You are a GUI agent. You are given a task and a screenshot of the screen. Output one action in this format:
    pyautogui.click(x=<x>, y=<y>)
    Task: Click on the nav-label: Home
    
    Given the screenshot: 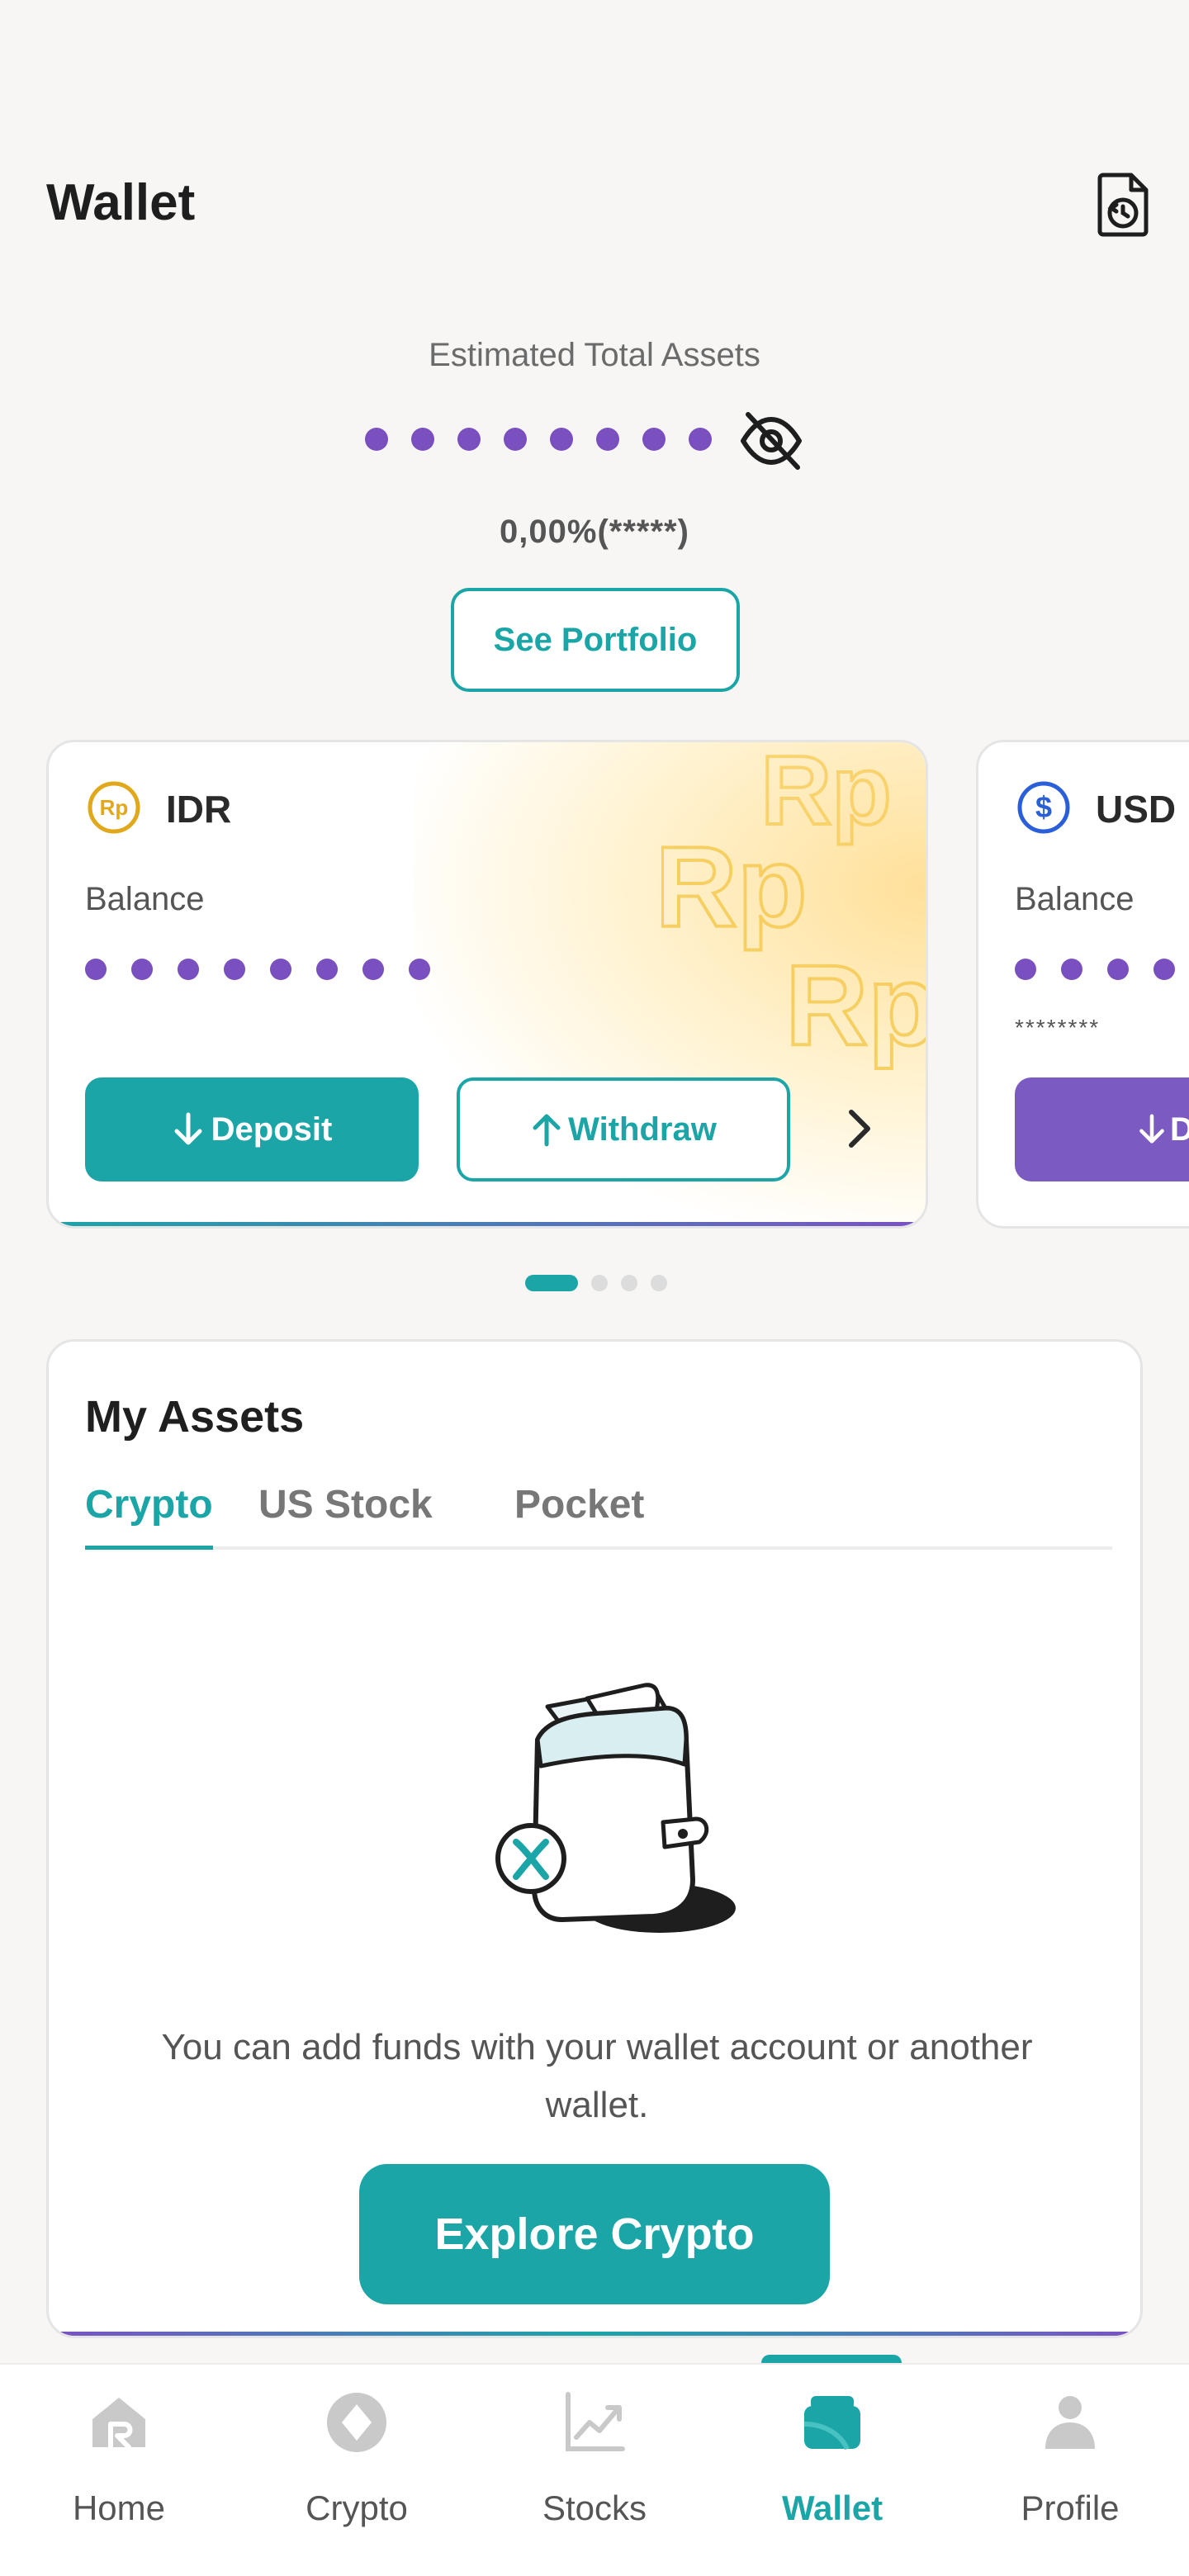 What is the action you would take?
    pyautogui.click(x=119, y=2507)
    